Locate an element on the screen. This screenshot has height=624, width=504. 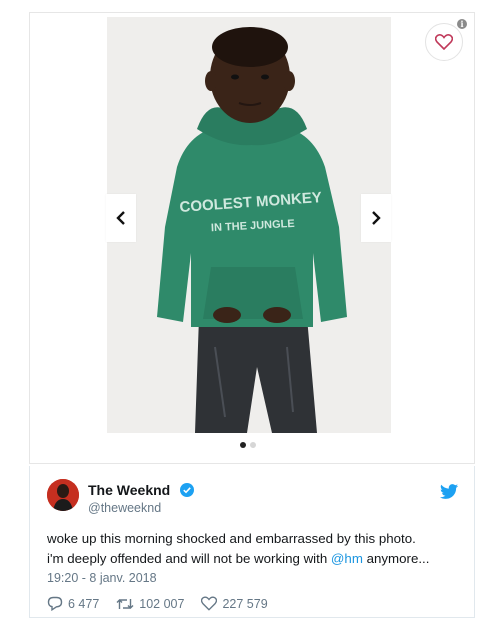
tweet-timestamp: 19:20 - 8 janv. 2018 is located at coordinates (102, 578).